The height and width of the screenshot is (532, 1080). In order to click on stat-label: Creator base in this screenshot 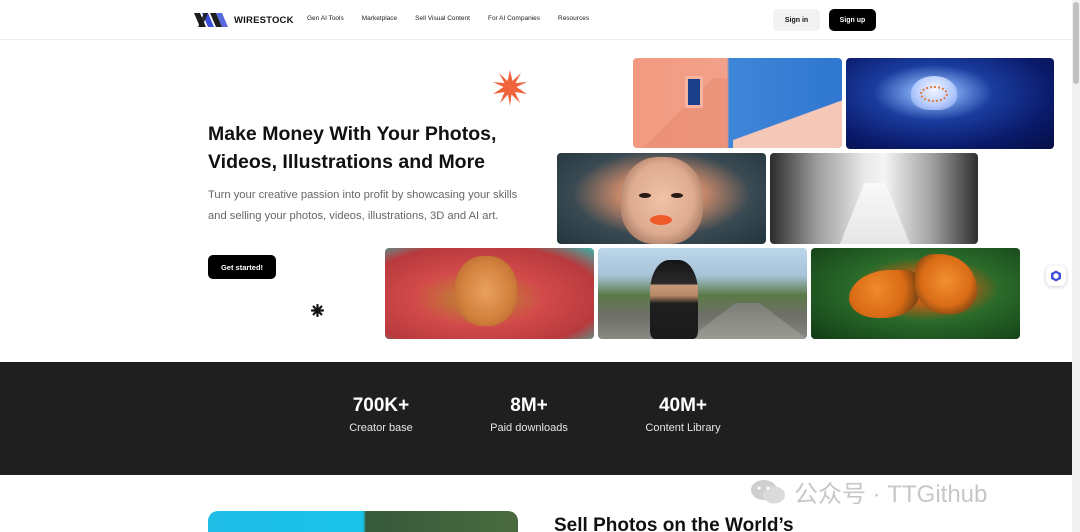, I will do `click(381, 428)`.